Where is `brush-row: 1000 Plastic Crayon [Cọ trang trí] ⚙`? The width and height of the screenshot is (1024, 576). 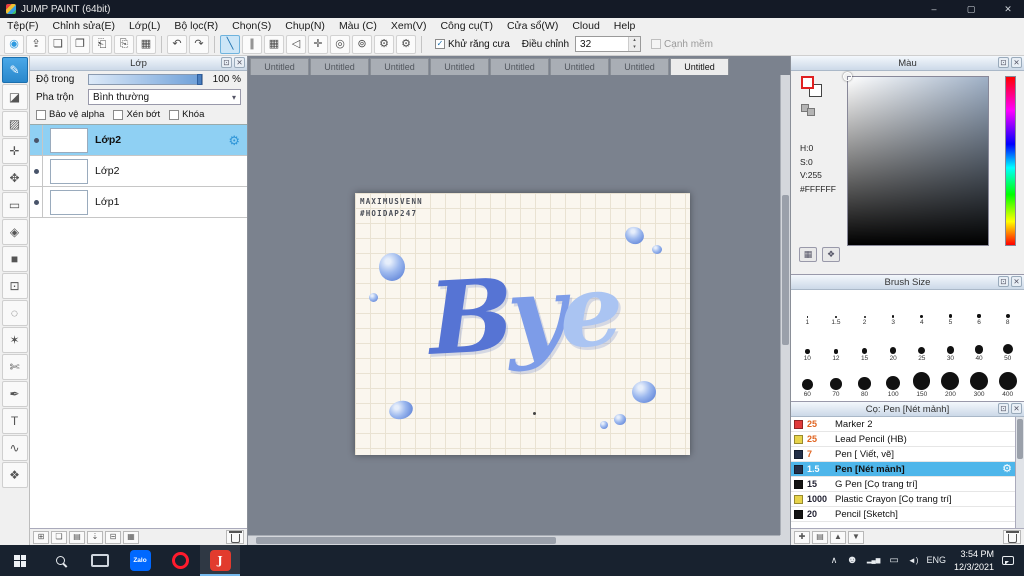
brush-row: 1000 Plastic Crayon [Cọ trang trí] ⚙ is located at coordinates (903, 499).